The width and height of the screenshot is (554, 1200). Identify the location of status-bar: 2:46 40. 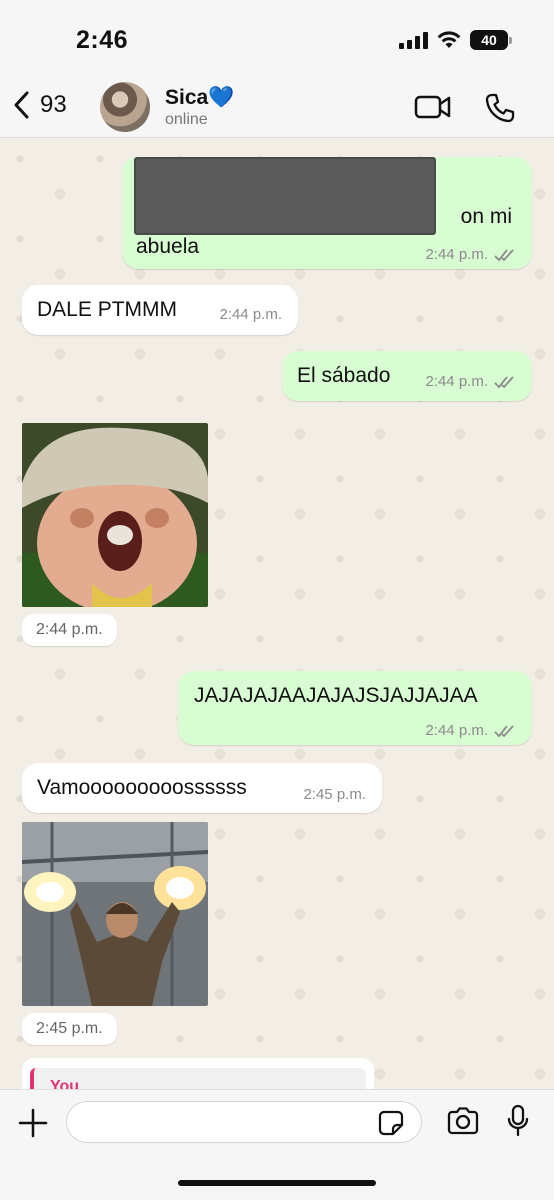
(277, 40).